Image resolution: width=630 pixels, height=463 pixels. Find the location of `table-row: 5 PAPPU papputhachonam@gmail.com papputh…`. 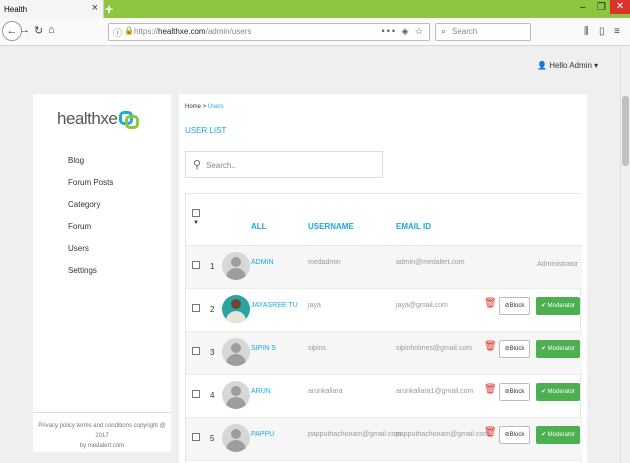

table-row: 5 PAPPU papputhachonam@gmail.com papputh… is located at coordinates (384, 439).